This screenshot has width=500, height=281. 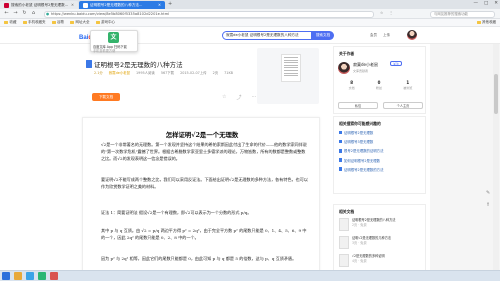 What do you see at coordinates (202, 135) in the screenshot?
I see `page-heading: 怎样证明√2是一个无理数` at bounding box center [202, 135].